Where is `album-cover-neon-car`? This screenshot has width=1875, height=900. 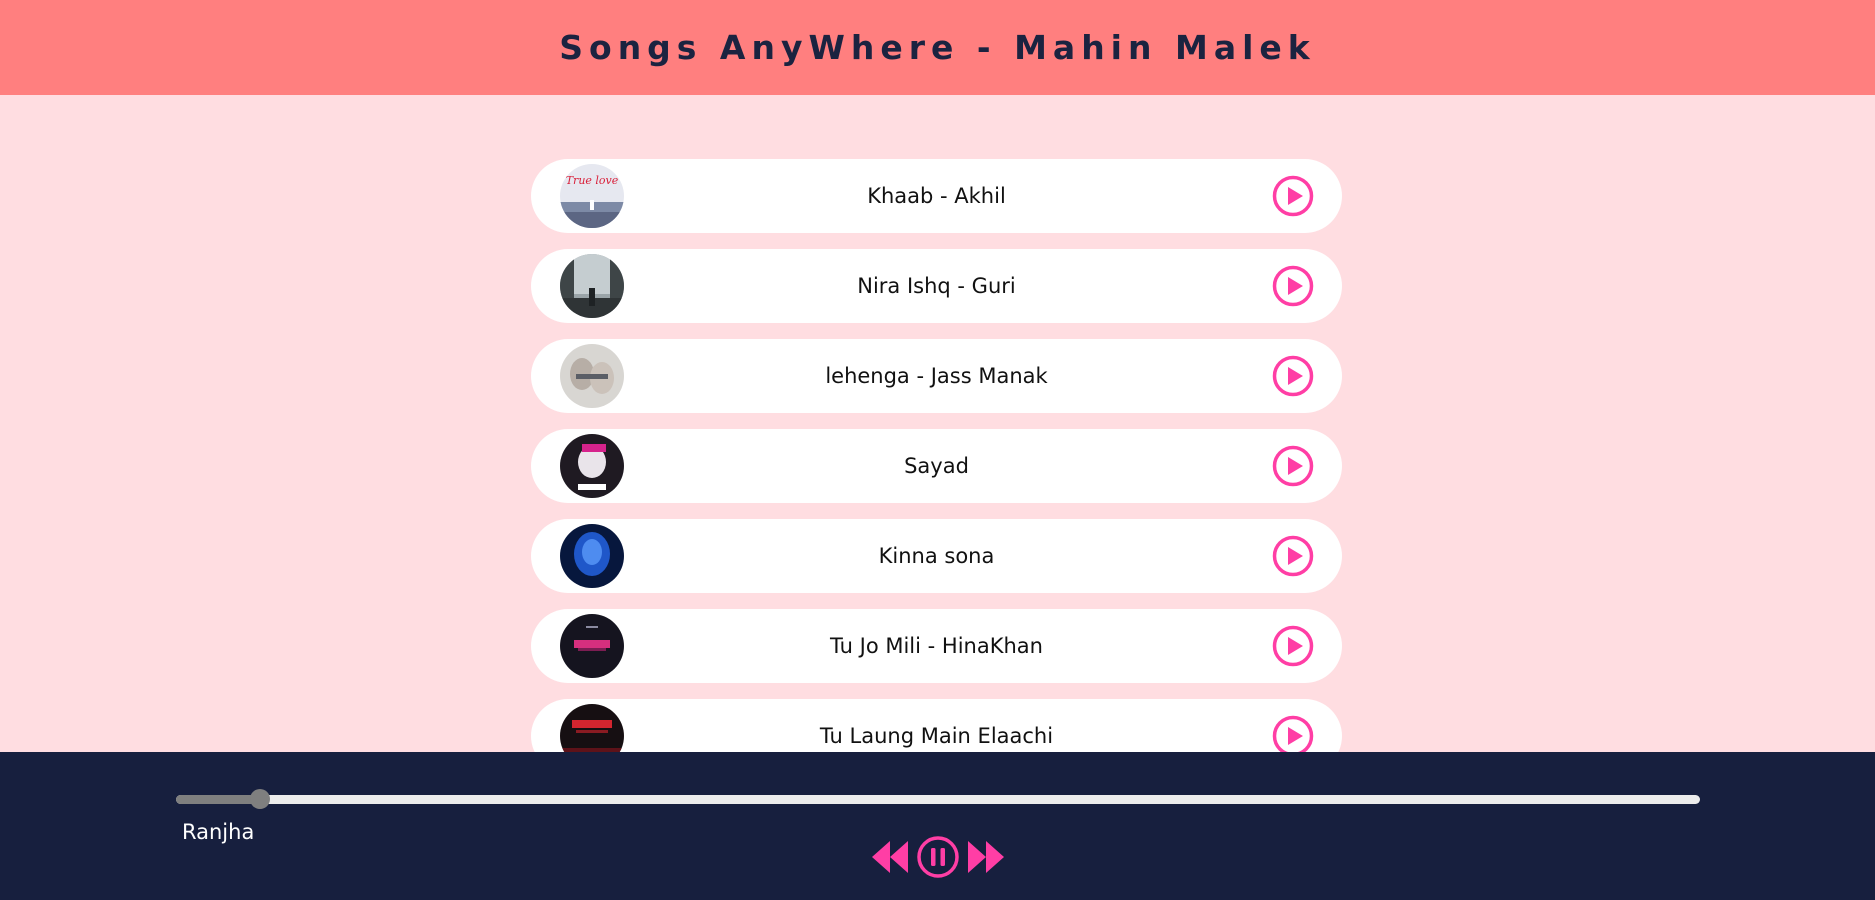 album-cover-neon-car is located at coordinates (592, 646).